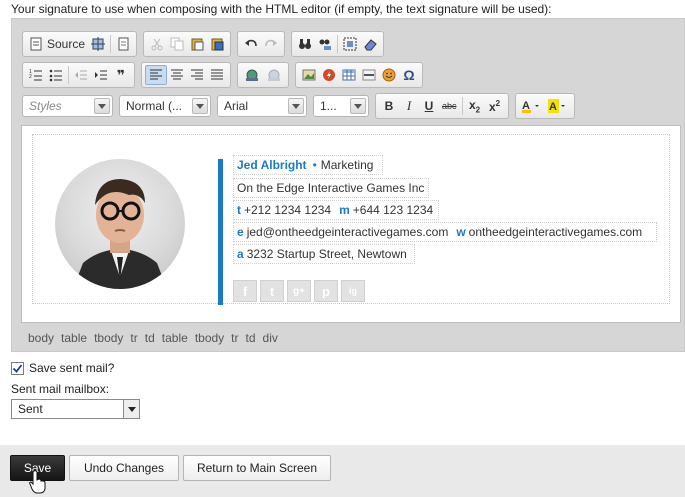 Image resolution: width=685 pixels, height=497 pixels. I want to click on background-color-button: A, so click(558, 106).